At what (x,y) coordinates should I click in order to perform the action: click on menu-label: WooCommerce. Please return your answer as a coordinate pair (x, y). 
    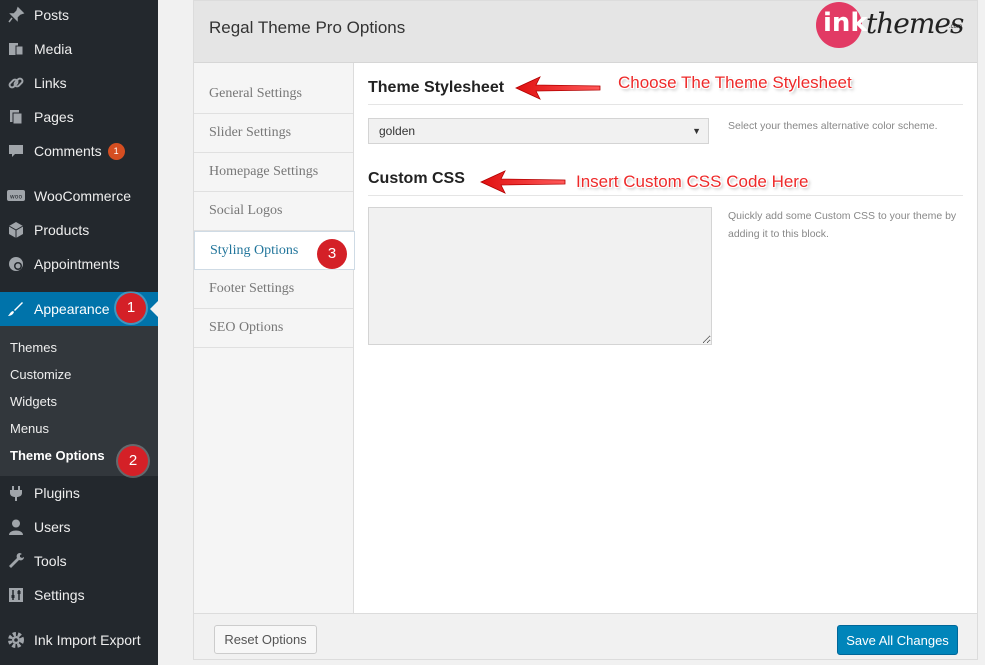
    Looking at the image, I should click on (82, 196).